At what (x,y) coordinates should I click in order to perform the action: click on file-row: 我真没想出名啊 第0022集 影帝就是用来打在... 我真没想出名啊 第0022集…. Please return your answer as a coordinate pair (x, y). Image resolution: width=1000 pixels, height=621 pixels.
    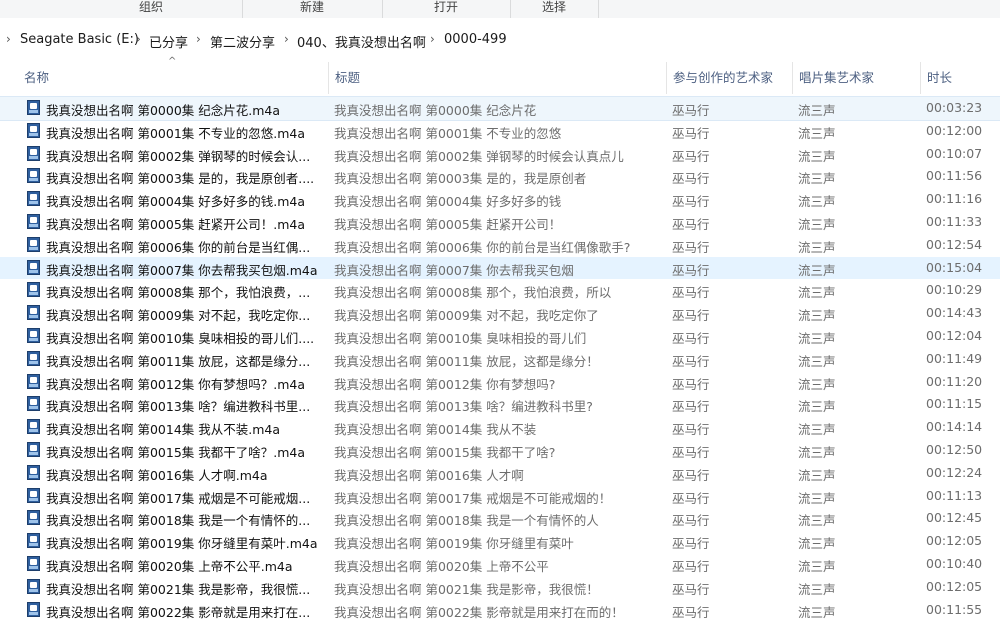
    Looking at the image, I should click on (500, 610).